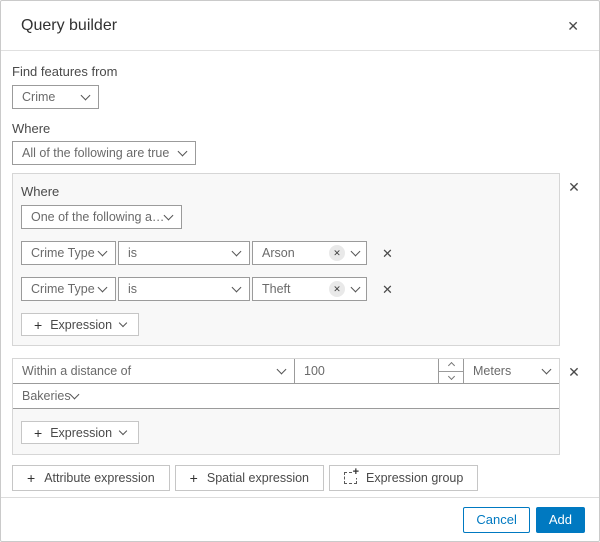 The image size is (600, 542). I want to click on group1-where-label: Where, so click(40, 191).